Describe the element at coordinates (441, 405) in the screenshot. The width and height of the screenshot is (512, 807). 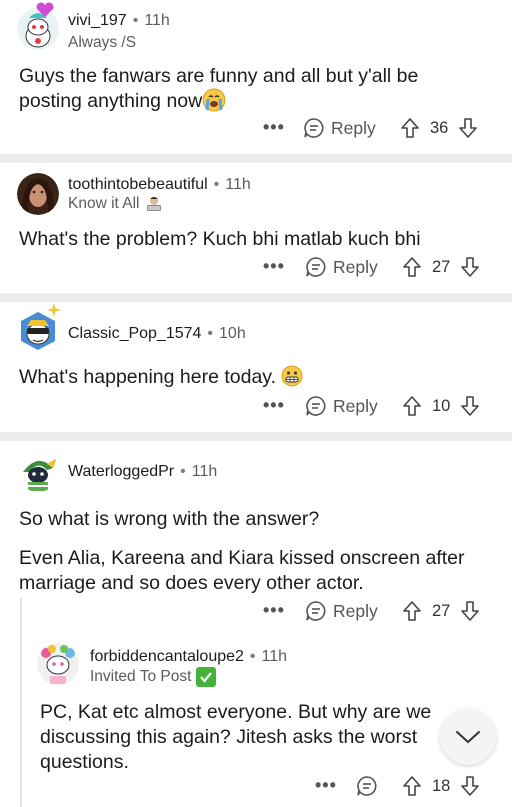
I see `vote-count: 10` at that location.